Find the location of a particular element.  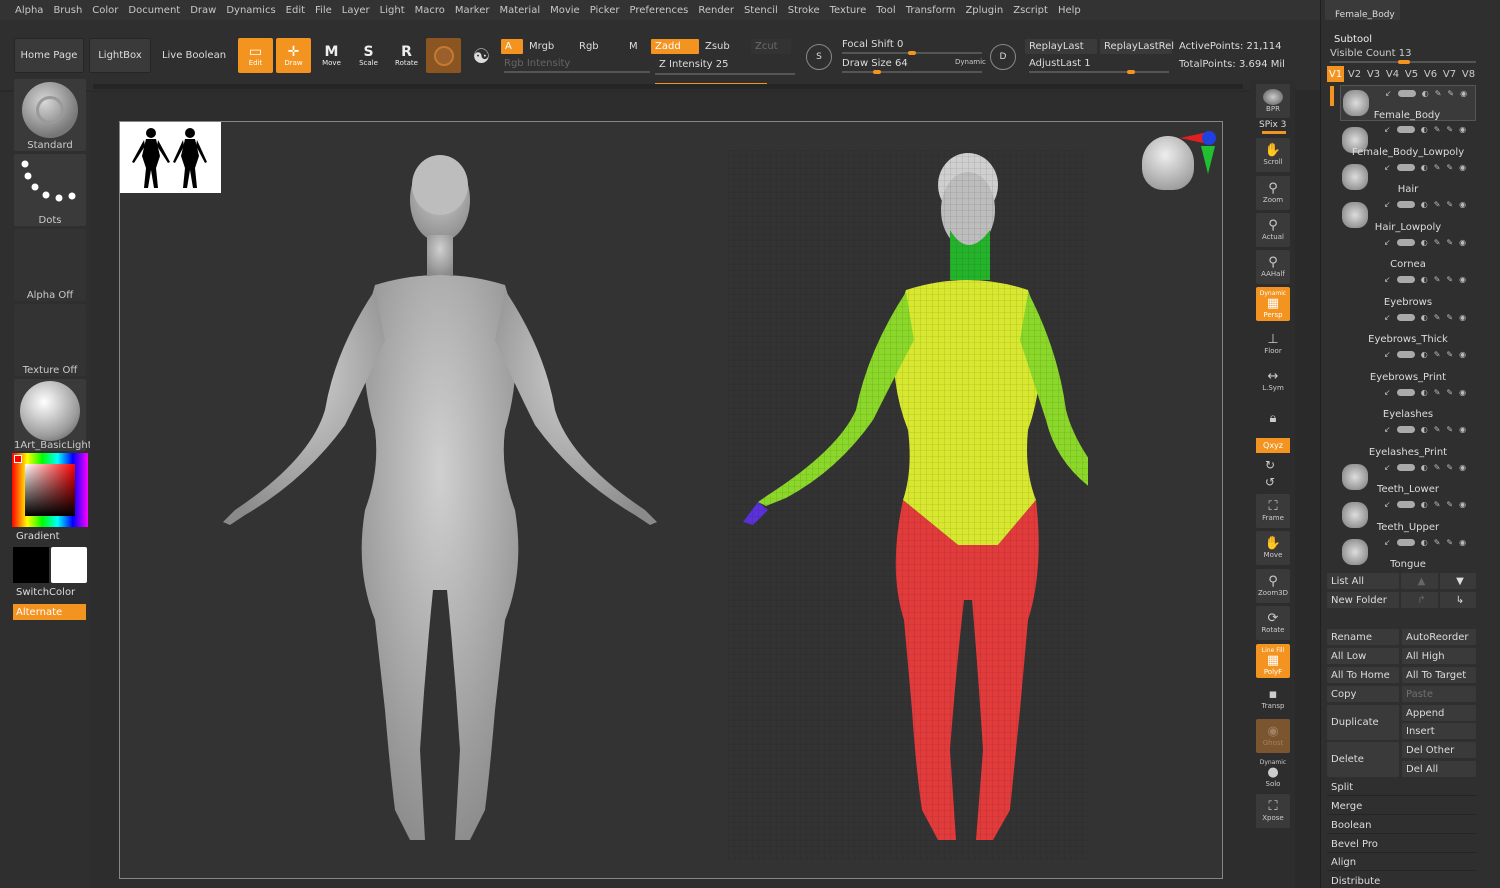

menu-zplugin: Zplugin is located at coordinates (984, 10).